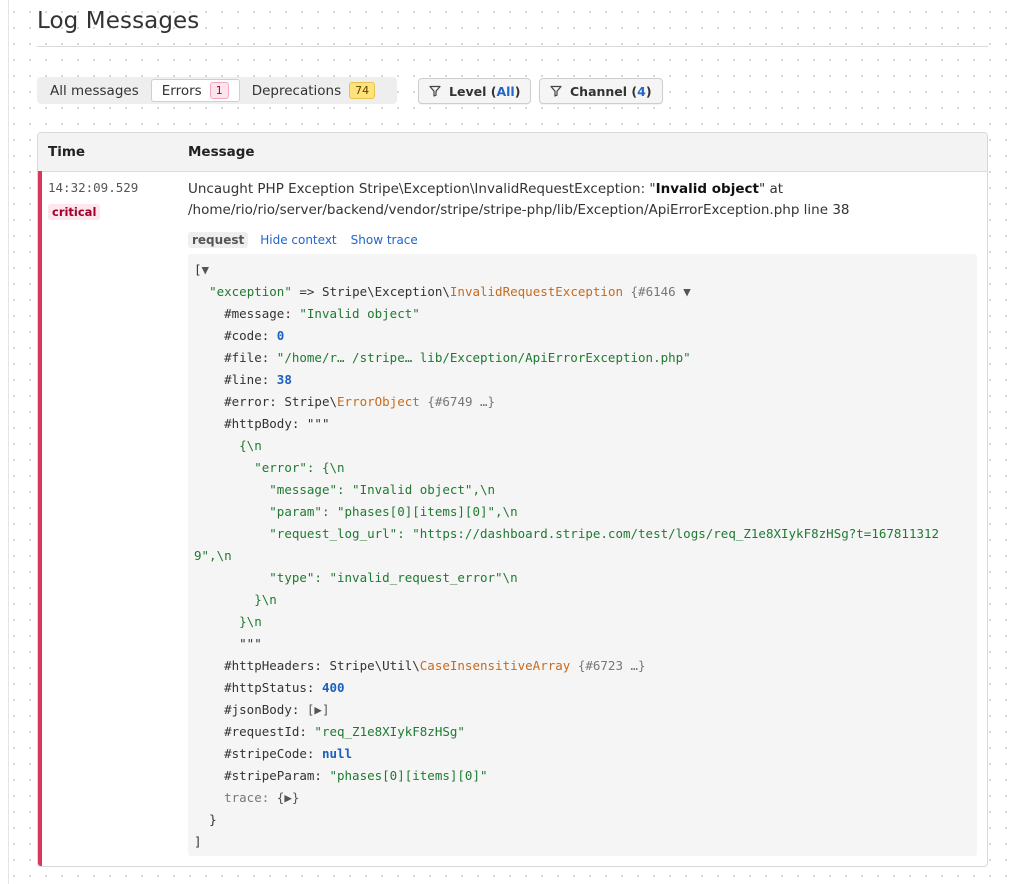 This screenshot has height=884, width=1011. I want to click on dump-headers-ref: {#6723 …}, so click(608, 665).